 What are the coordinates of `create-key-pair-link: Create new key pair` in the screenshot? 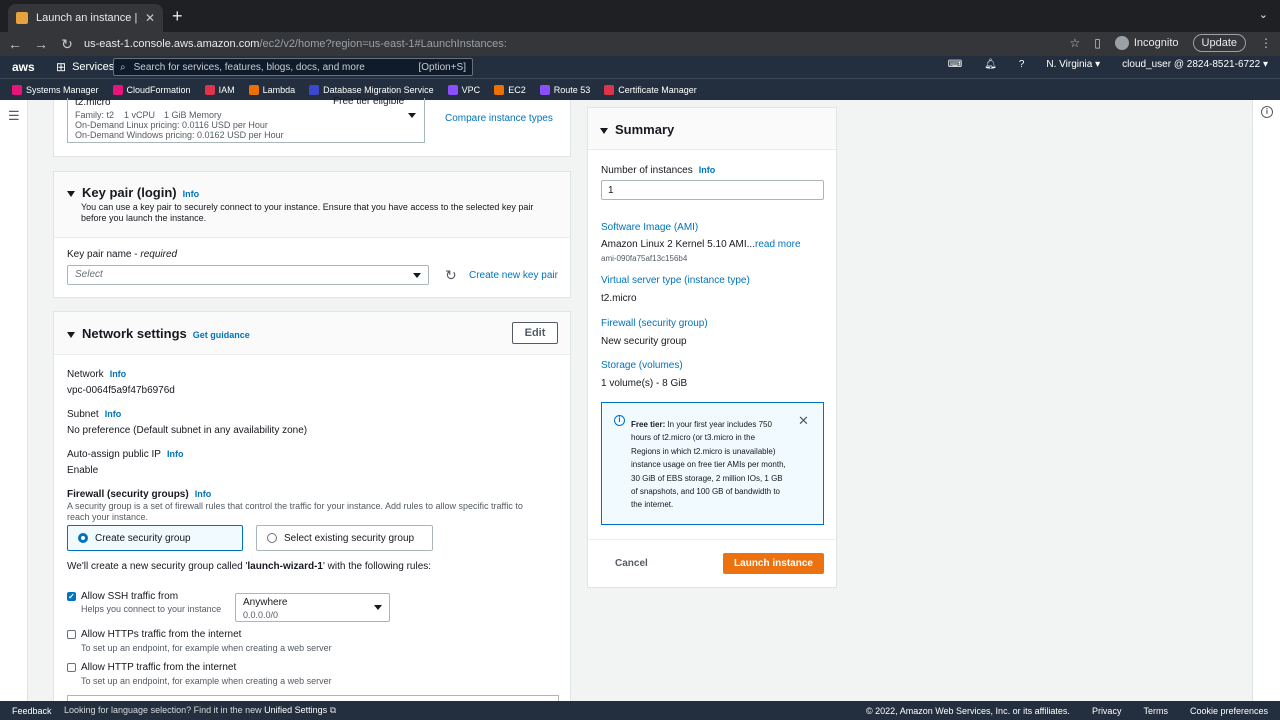 It's located at (513, 275).